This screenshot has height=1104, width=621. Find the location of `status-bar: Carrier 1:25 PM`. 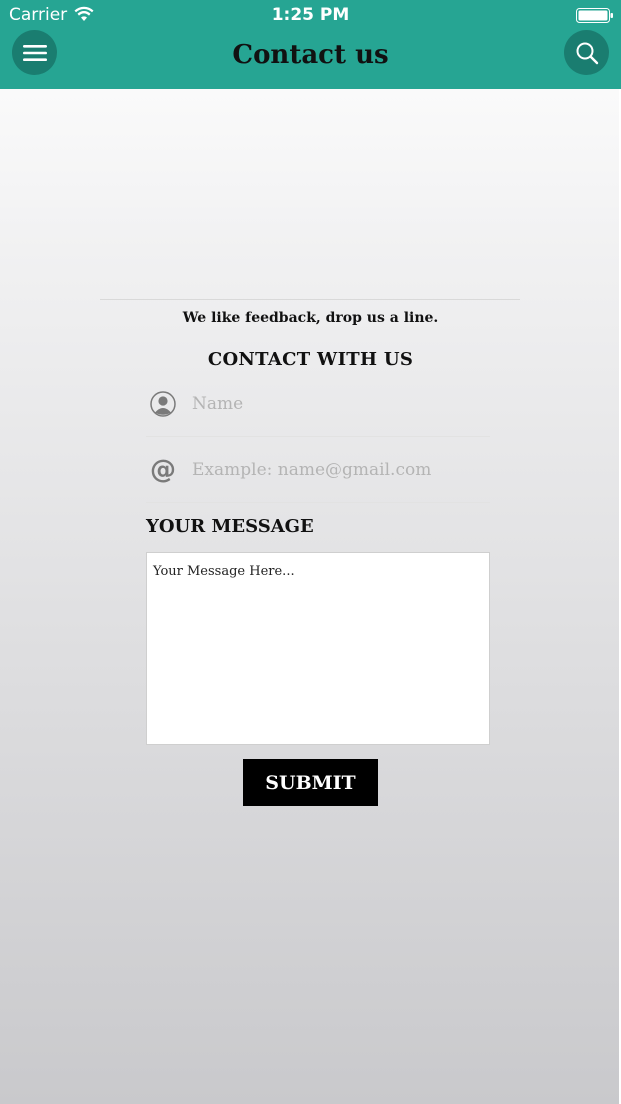

status-bar: Carrier 1:25 PM is located at coordinates (310, 15).